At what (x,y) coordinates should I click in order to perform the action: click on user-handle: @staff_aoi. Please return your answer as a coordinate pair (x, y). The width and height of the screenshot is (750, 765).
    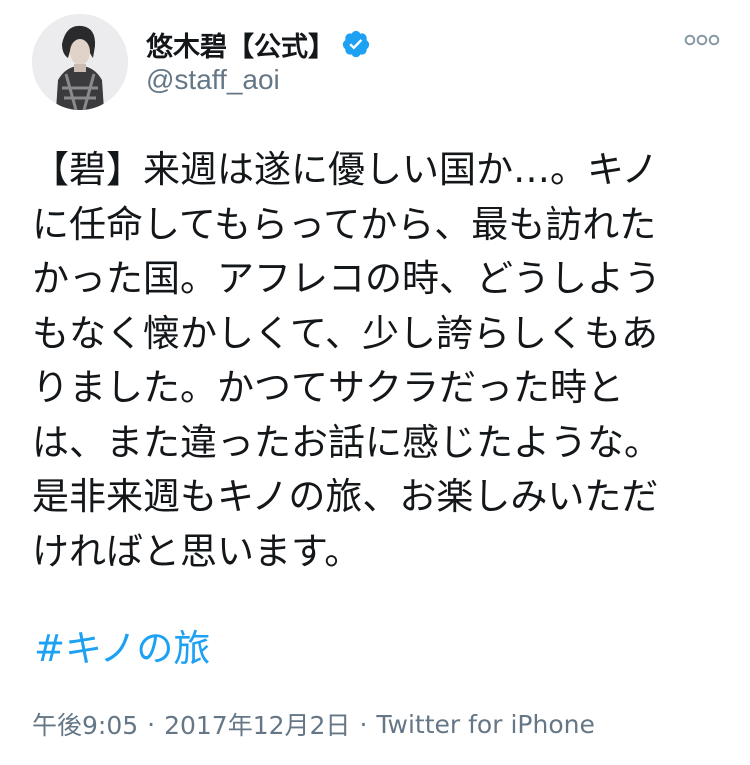
    Looking at the image, I should click on (213, 80).